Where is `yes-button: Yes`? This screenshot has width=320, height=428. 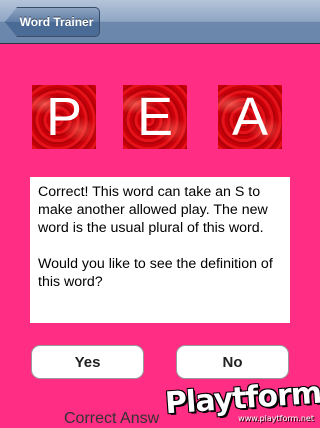
yes-button: Yes is located at coordinates (87, 362).